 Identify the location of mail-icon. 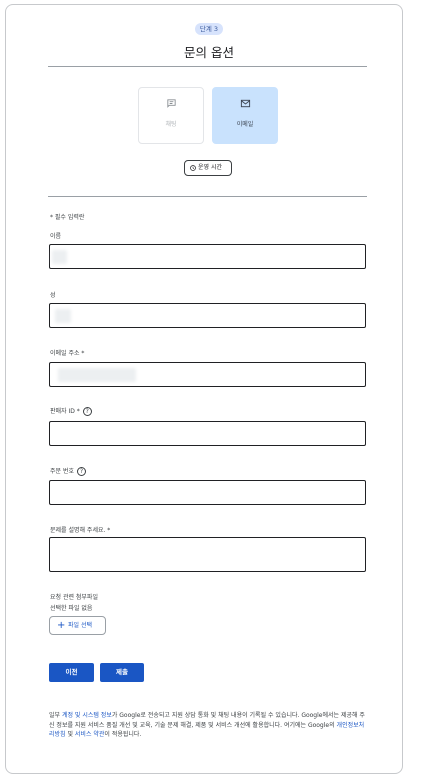
(245, 103).